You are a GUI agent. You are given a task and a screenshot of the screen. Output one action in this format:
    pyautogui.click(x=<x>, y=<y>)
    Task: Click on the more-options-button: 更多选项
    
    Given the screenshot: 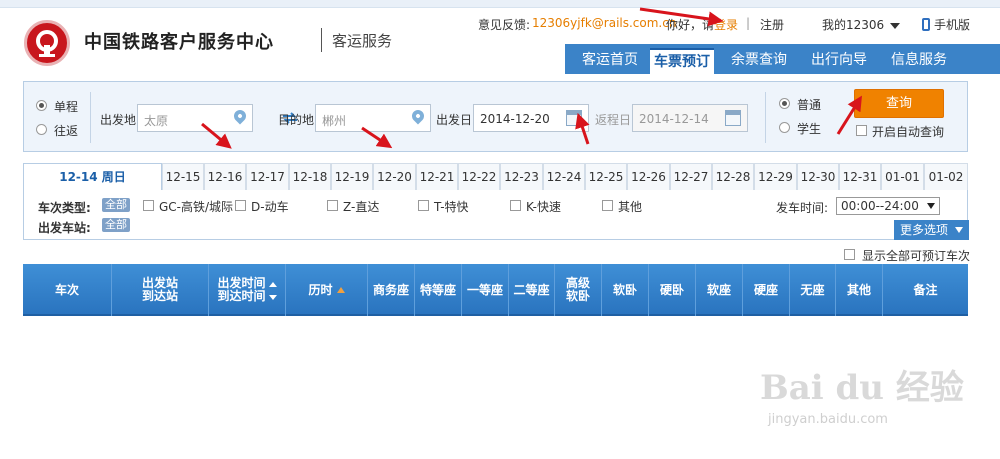 What is the action you would take?
    pyautogui.click(x=931, y=230)
    